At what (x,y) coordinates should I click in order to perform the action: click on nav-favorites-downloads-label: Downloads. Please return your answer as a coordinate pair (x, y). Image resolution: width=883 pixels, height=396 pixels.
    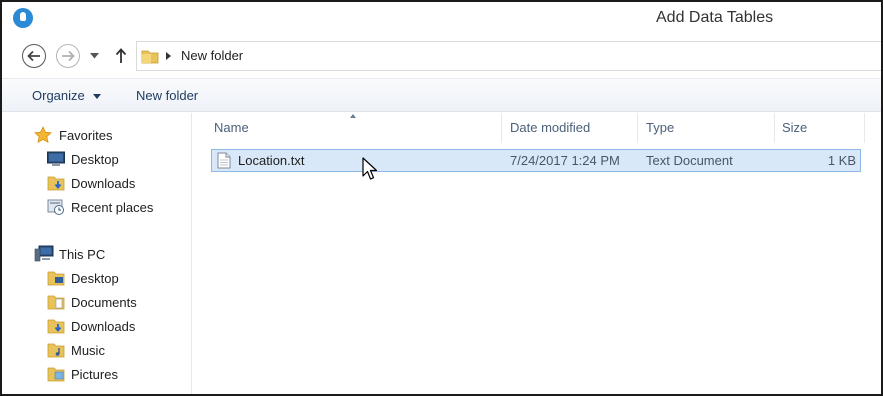
    Looking at the image, I should click on (103, 183).